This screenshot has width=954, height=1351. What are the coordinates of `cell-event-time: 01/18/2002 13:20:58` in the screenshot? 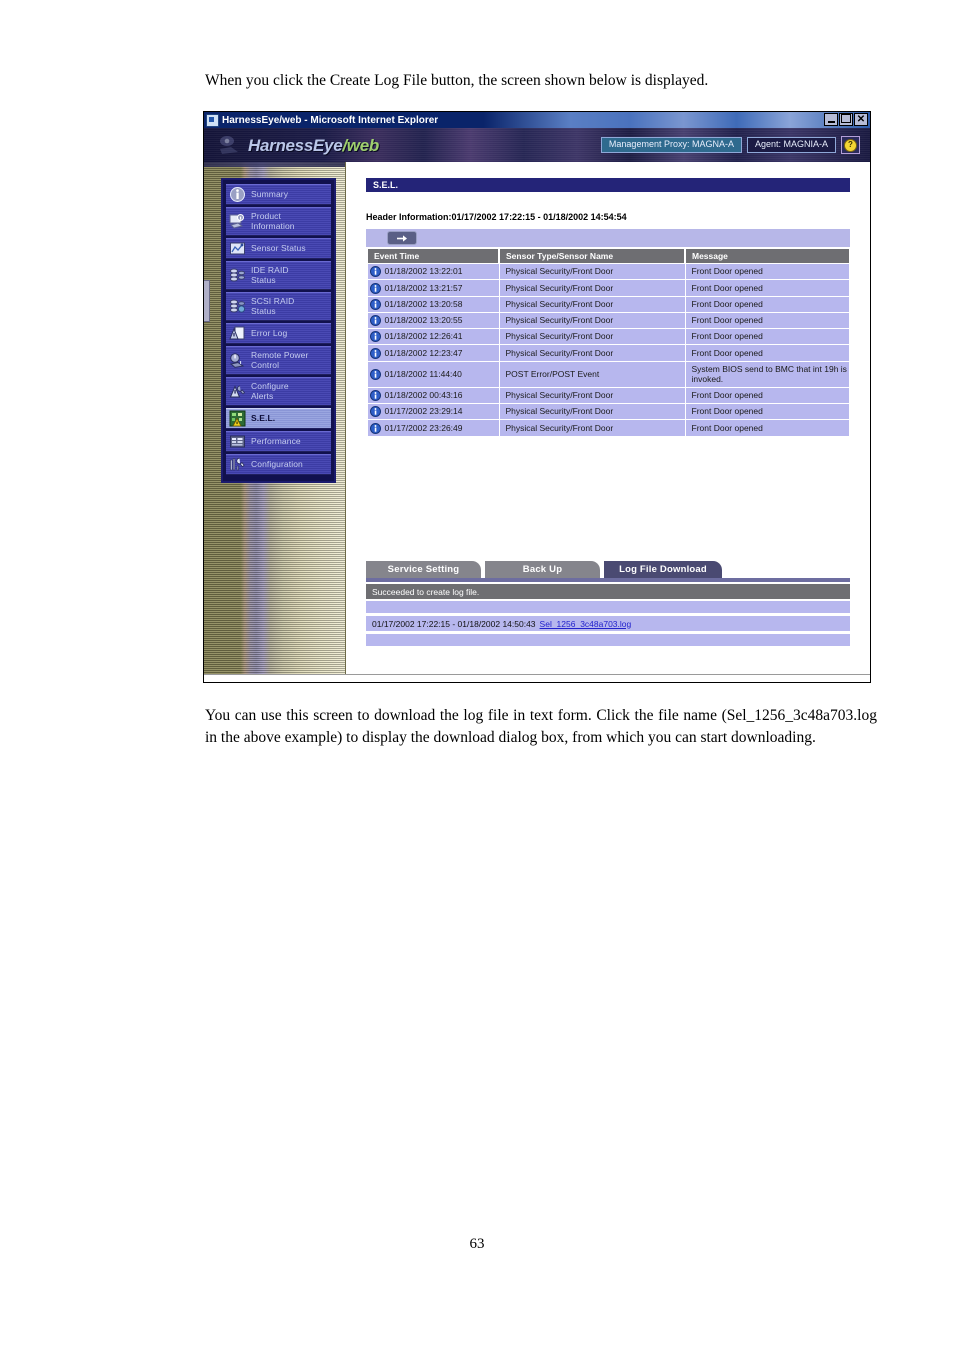 It's located at (433, 304).